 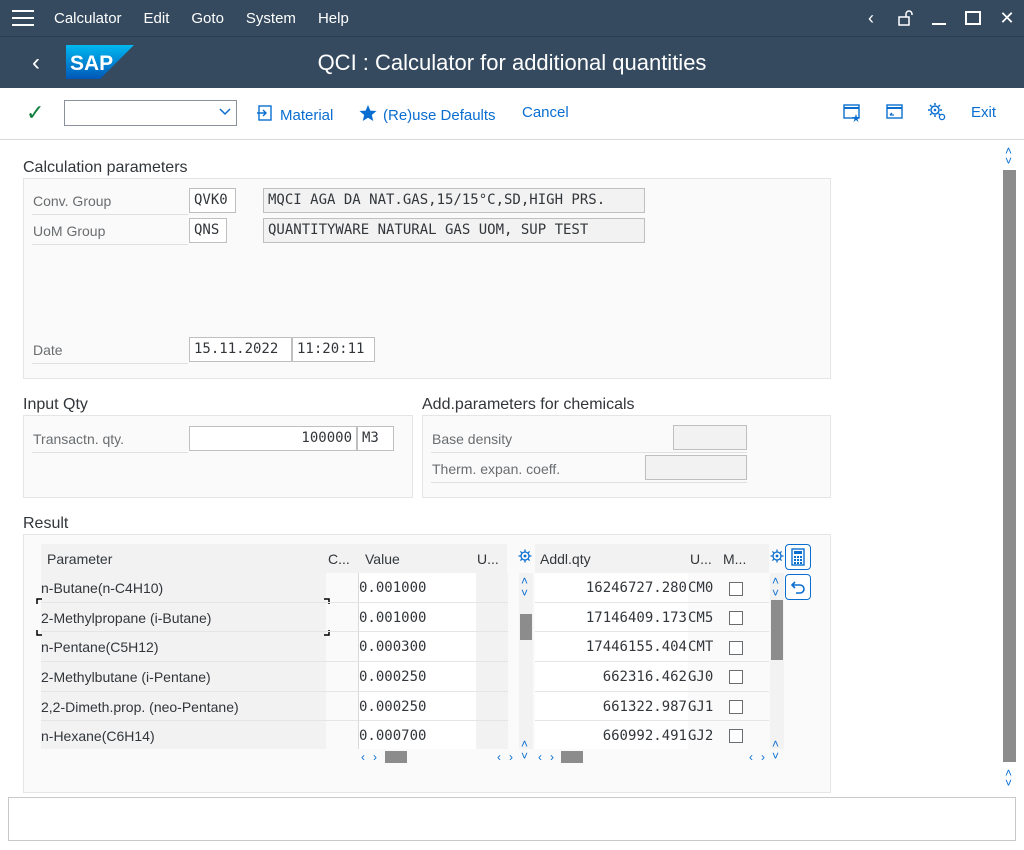 I want to click on new-window-icon, so click(x=852, y=113).